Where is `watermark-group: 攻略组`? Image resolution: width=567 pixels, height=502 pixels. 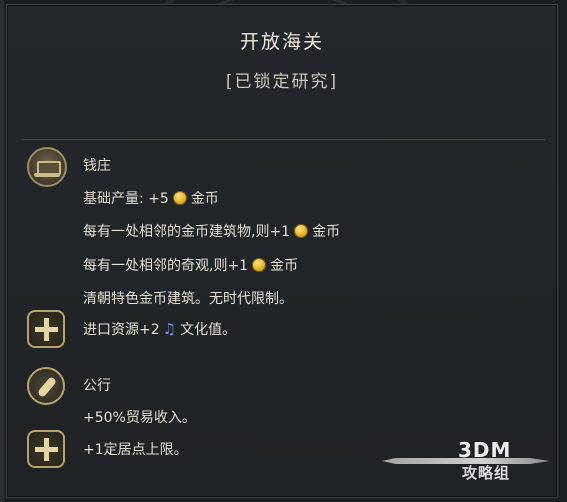
watermark-group: 攻略组 is located at coordinates (486, 473).